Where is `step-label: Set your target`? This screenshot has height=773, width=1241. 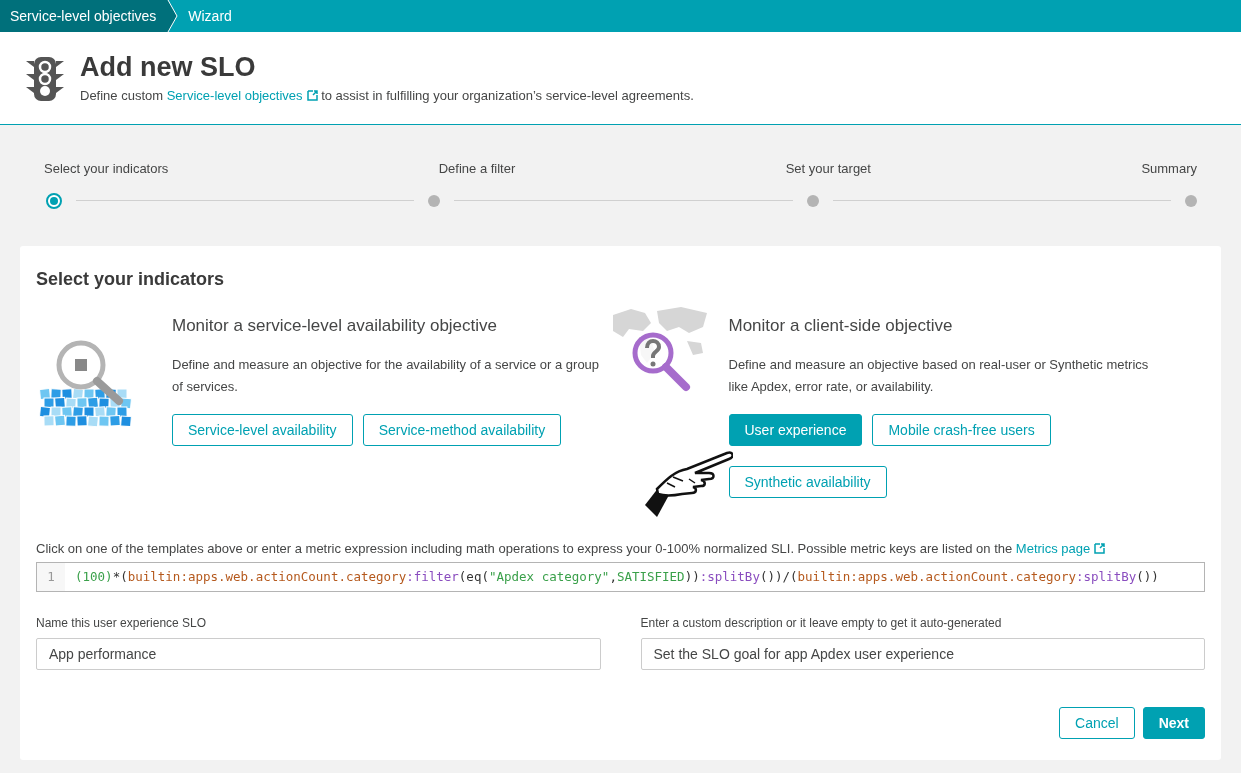
step-label: Set your target is located at coordinates (828, 169).